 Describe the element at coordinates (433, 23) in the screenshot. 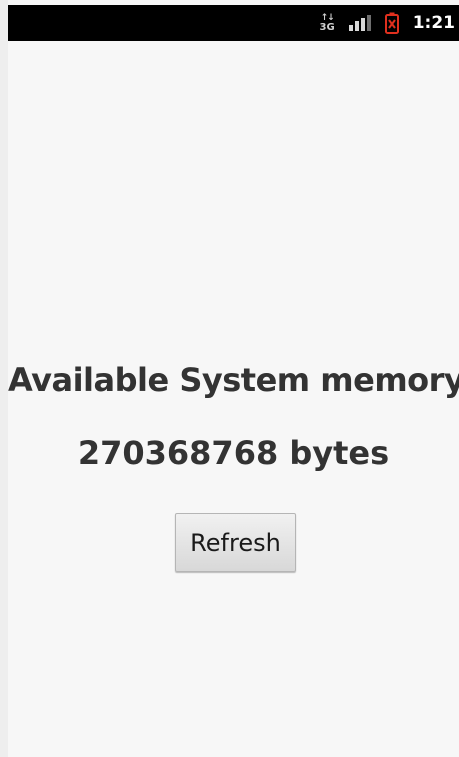

I see `status-clock: 1:21` at that location.